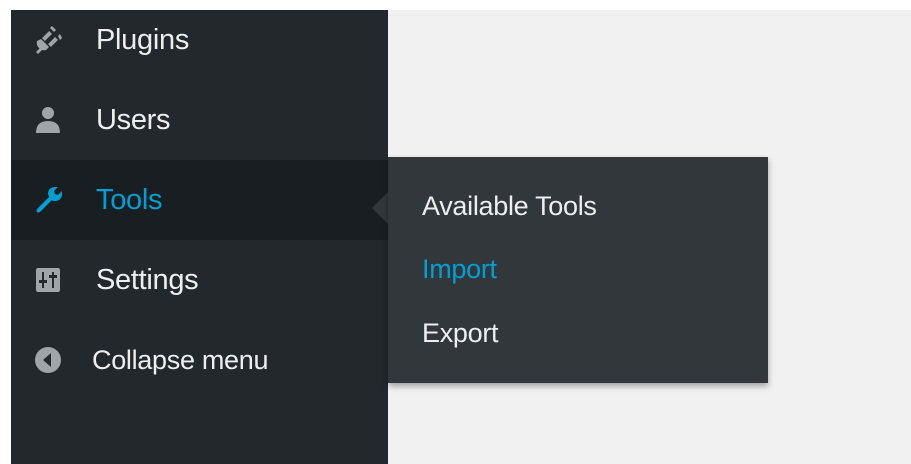 The height and width of the screenshot is (464, 911). I want to click on menu-item-label: Users, so click(133, 119).